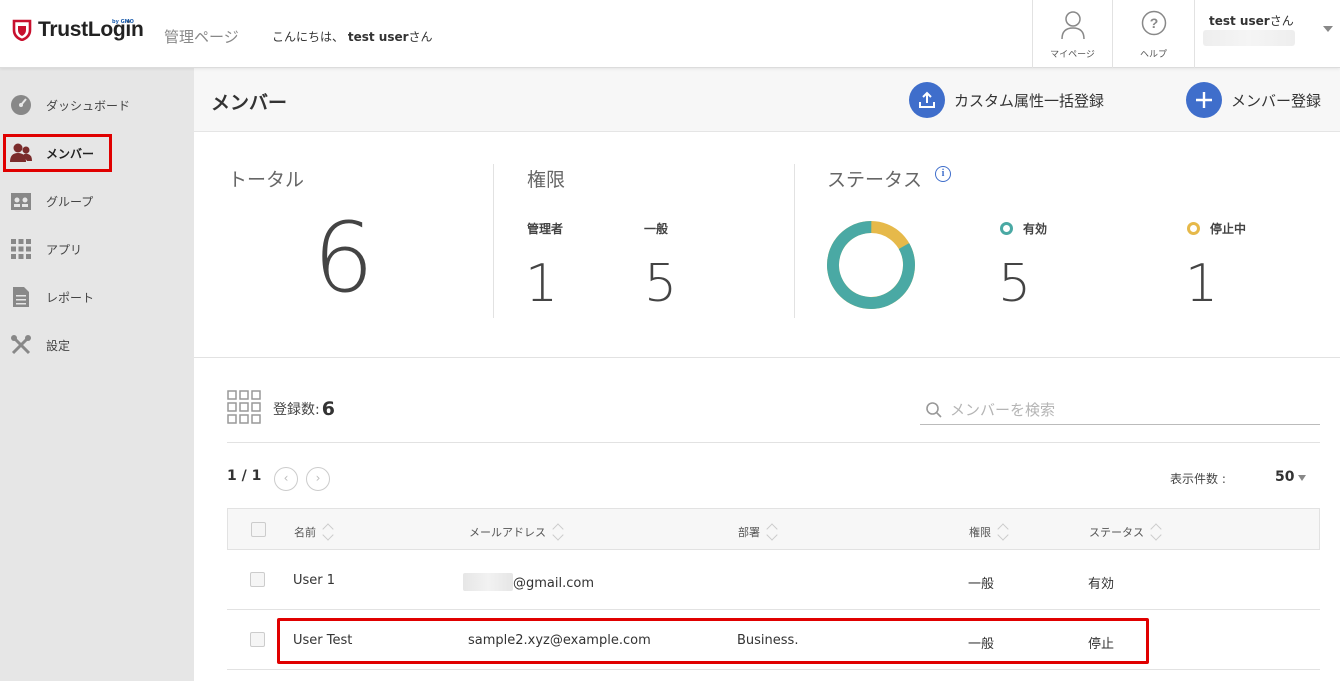  I want to click on search-input, so click(1130, 410).